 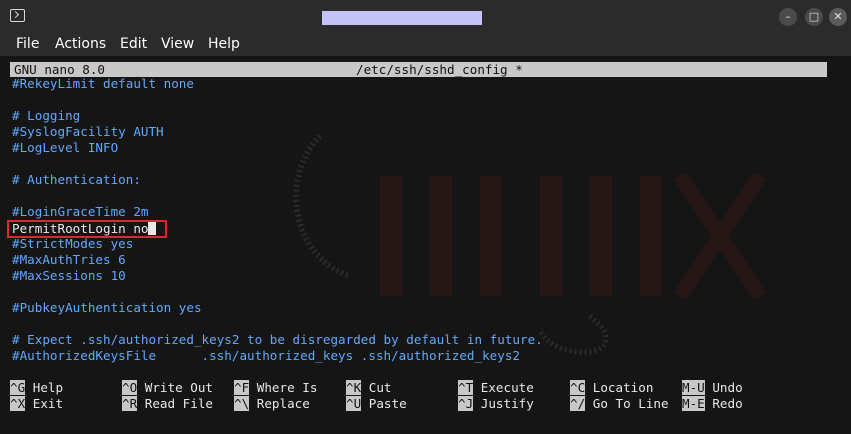 I want to click on minimize-icon: –, so click(x=788, y=16).